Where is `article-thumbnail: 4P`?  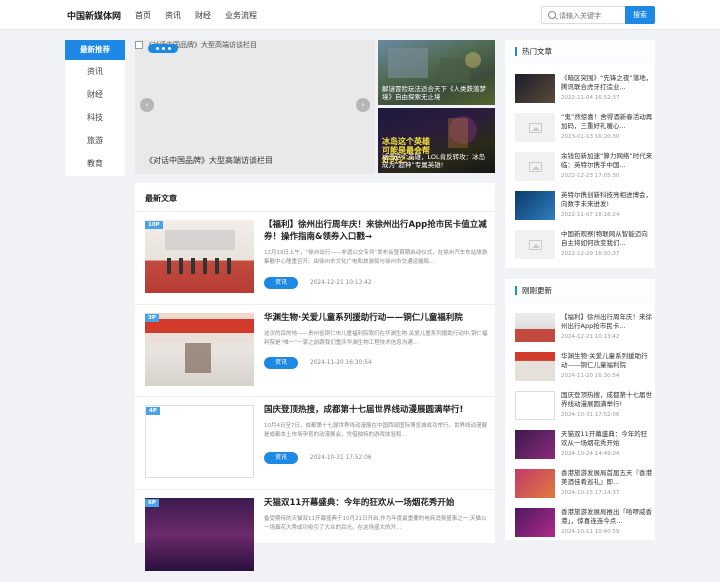
article-thumbnail: 4P is located at coordinates (199, 441).